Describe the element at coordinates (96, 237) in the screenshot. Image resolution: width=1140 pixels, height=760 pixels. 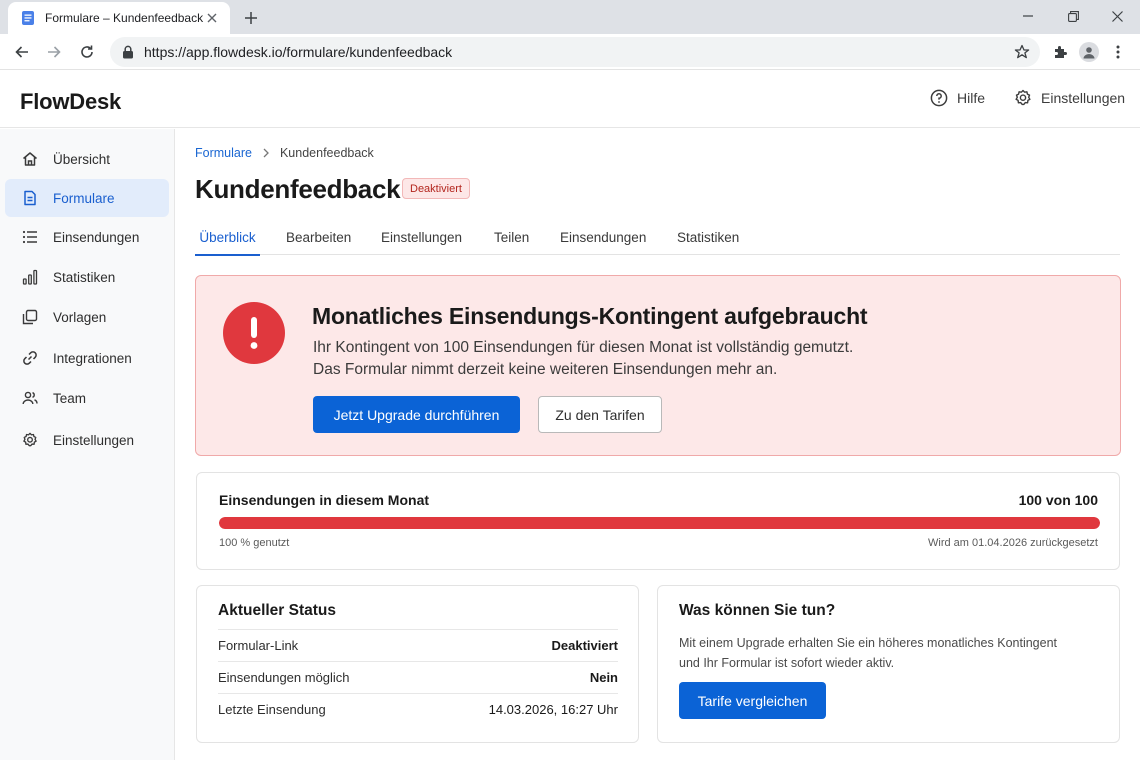
I see `sidebar-item-label: Einsendungen` at that location.